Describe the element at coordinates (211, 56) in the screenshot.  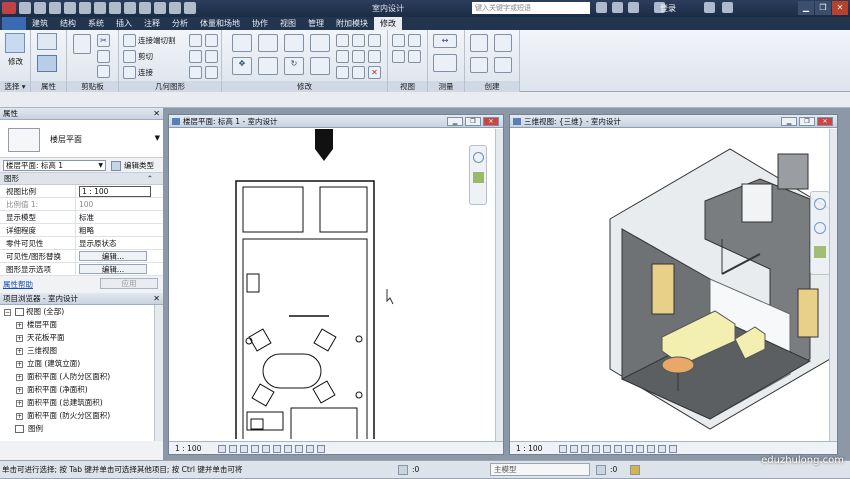
I see `demolish-icon` at that location.